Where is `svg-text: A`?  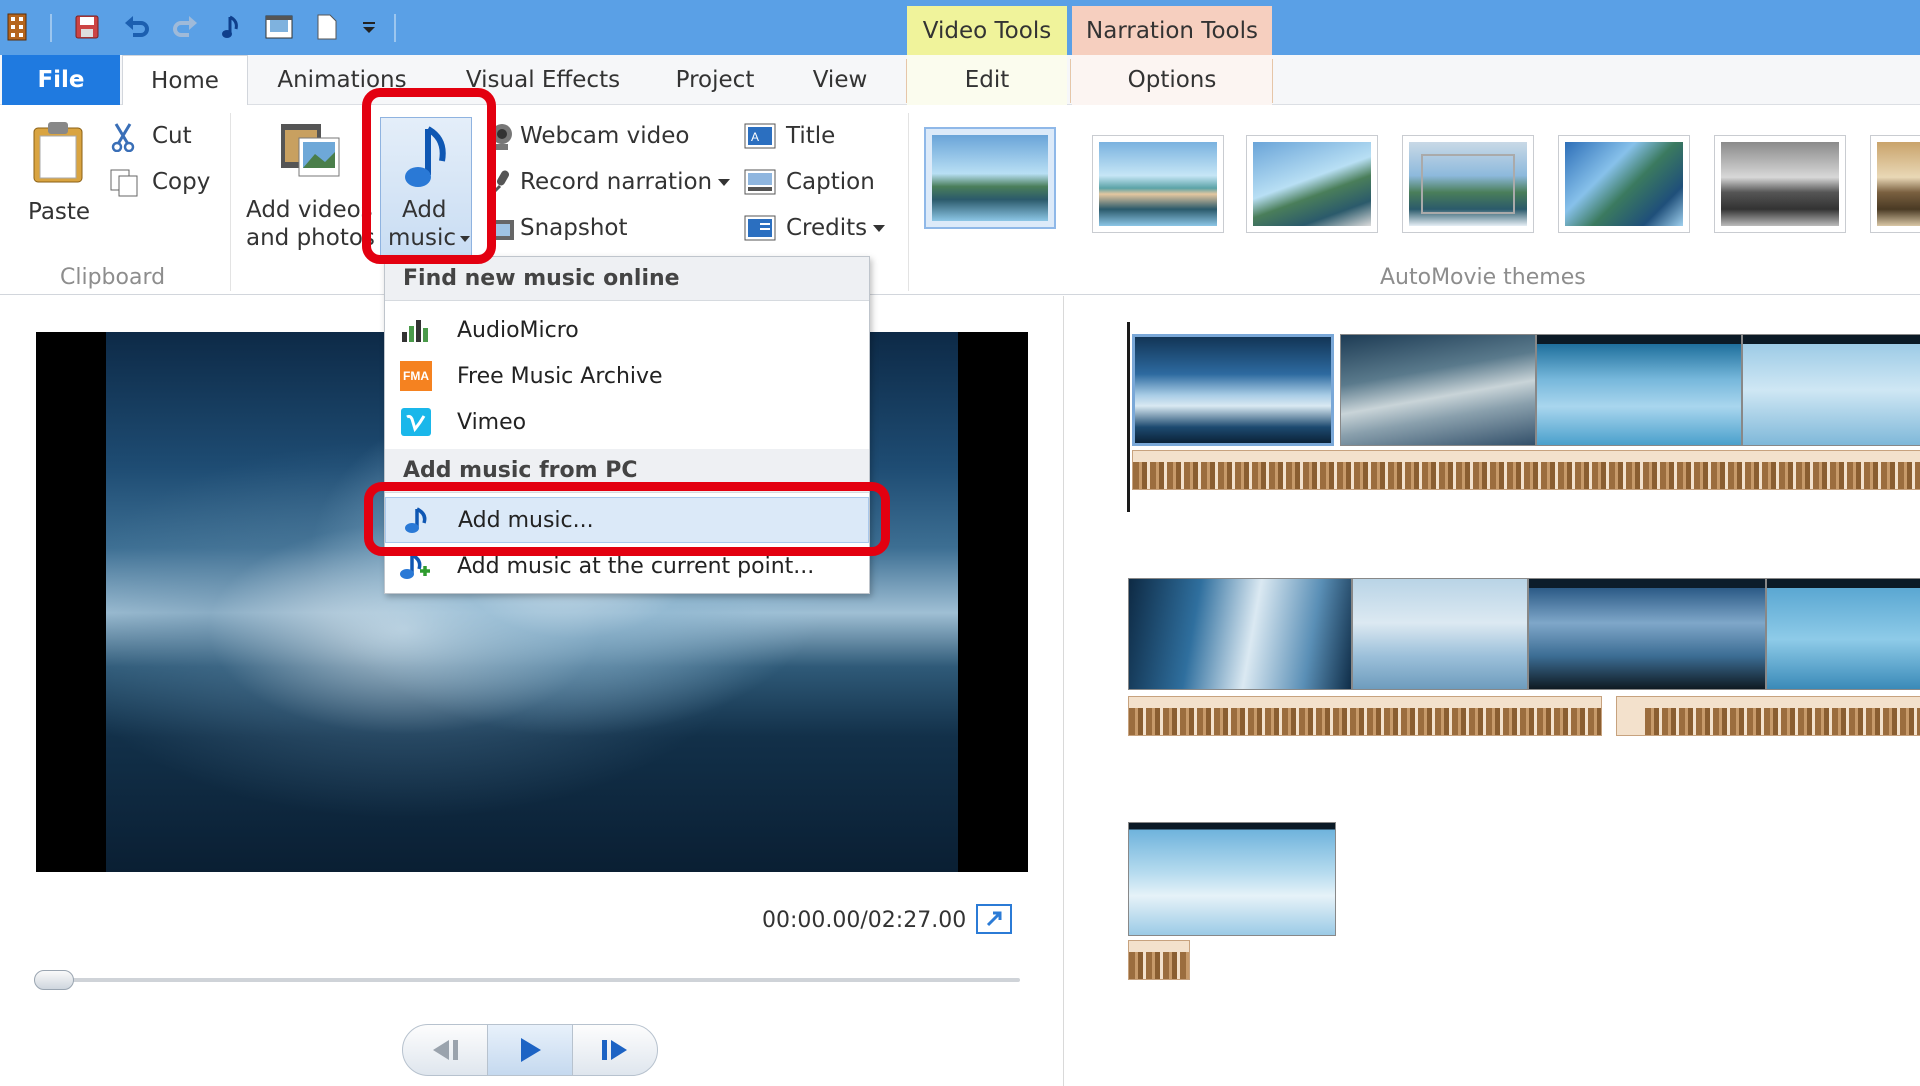 svg-text: A is located at coordinates (755, 137).